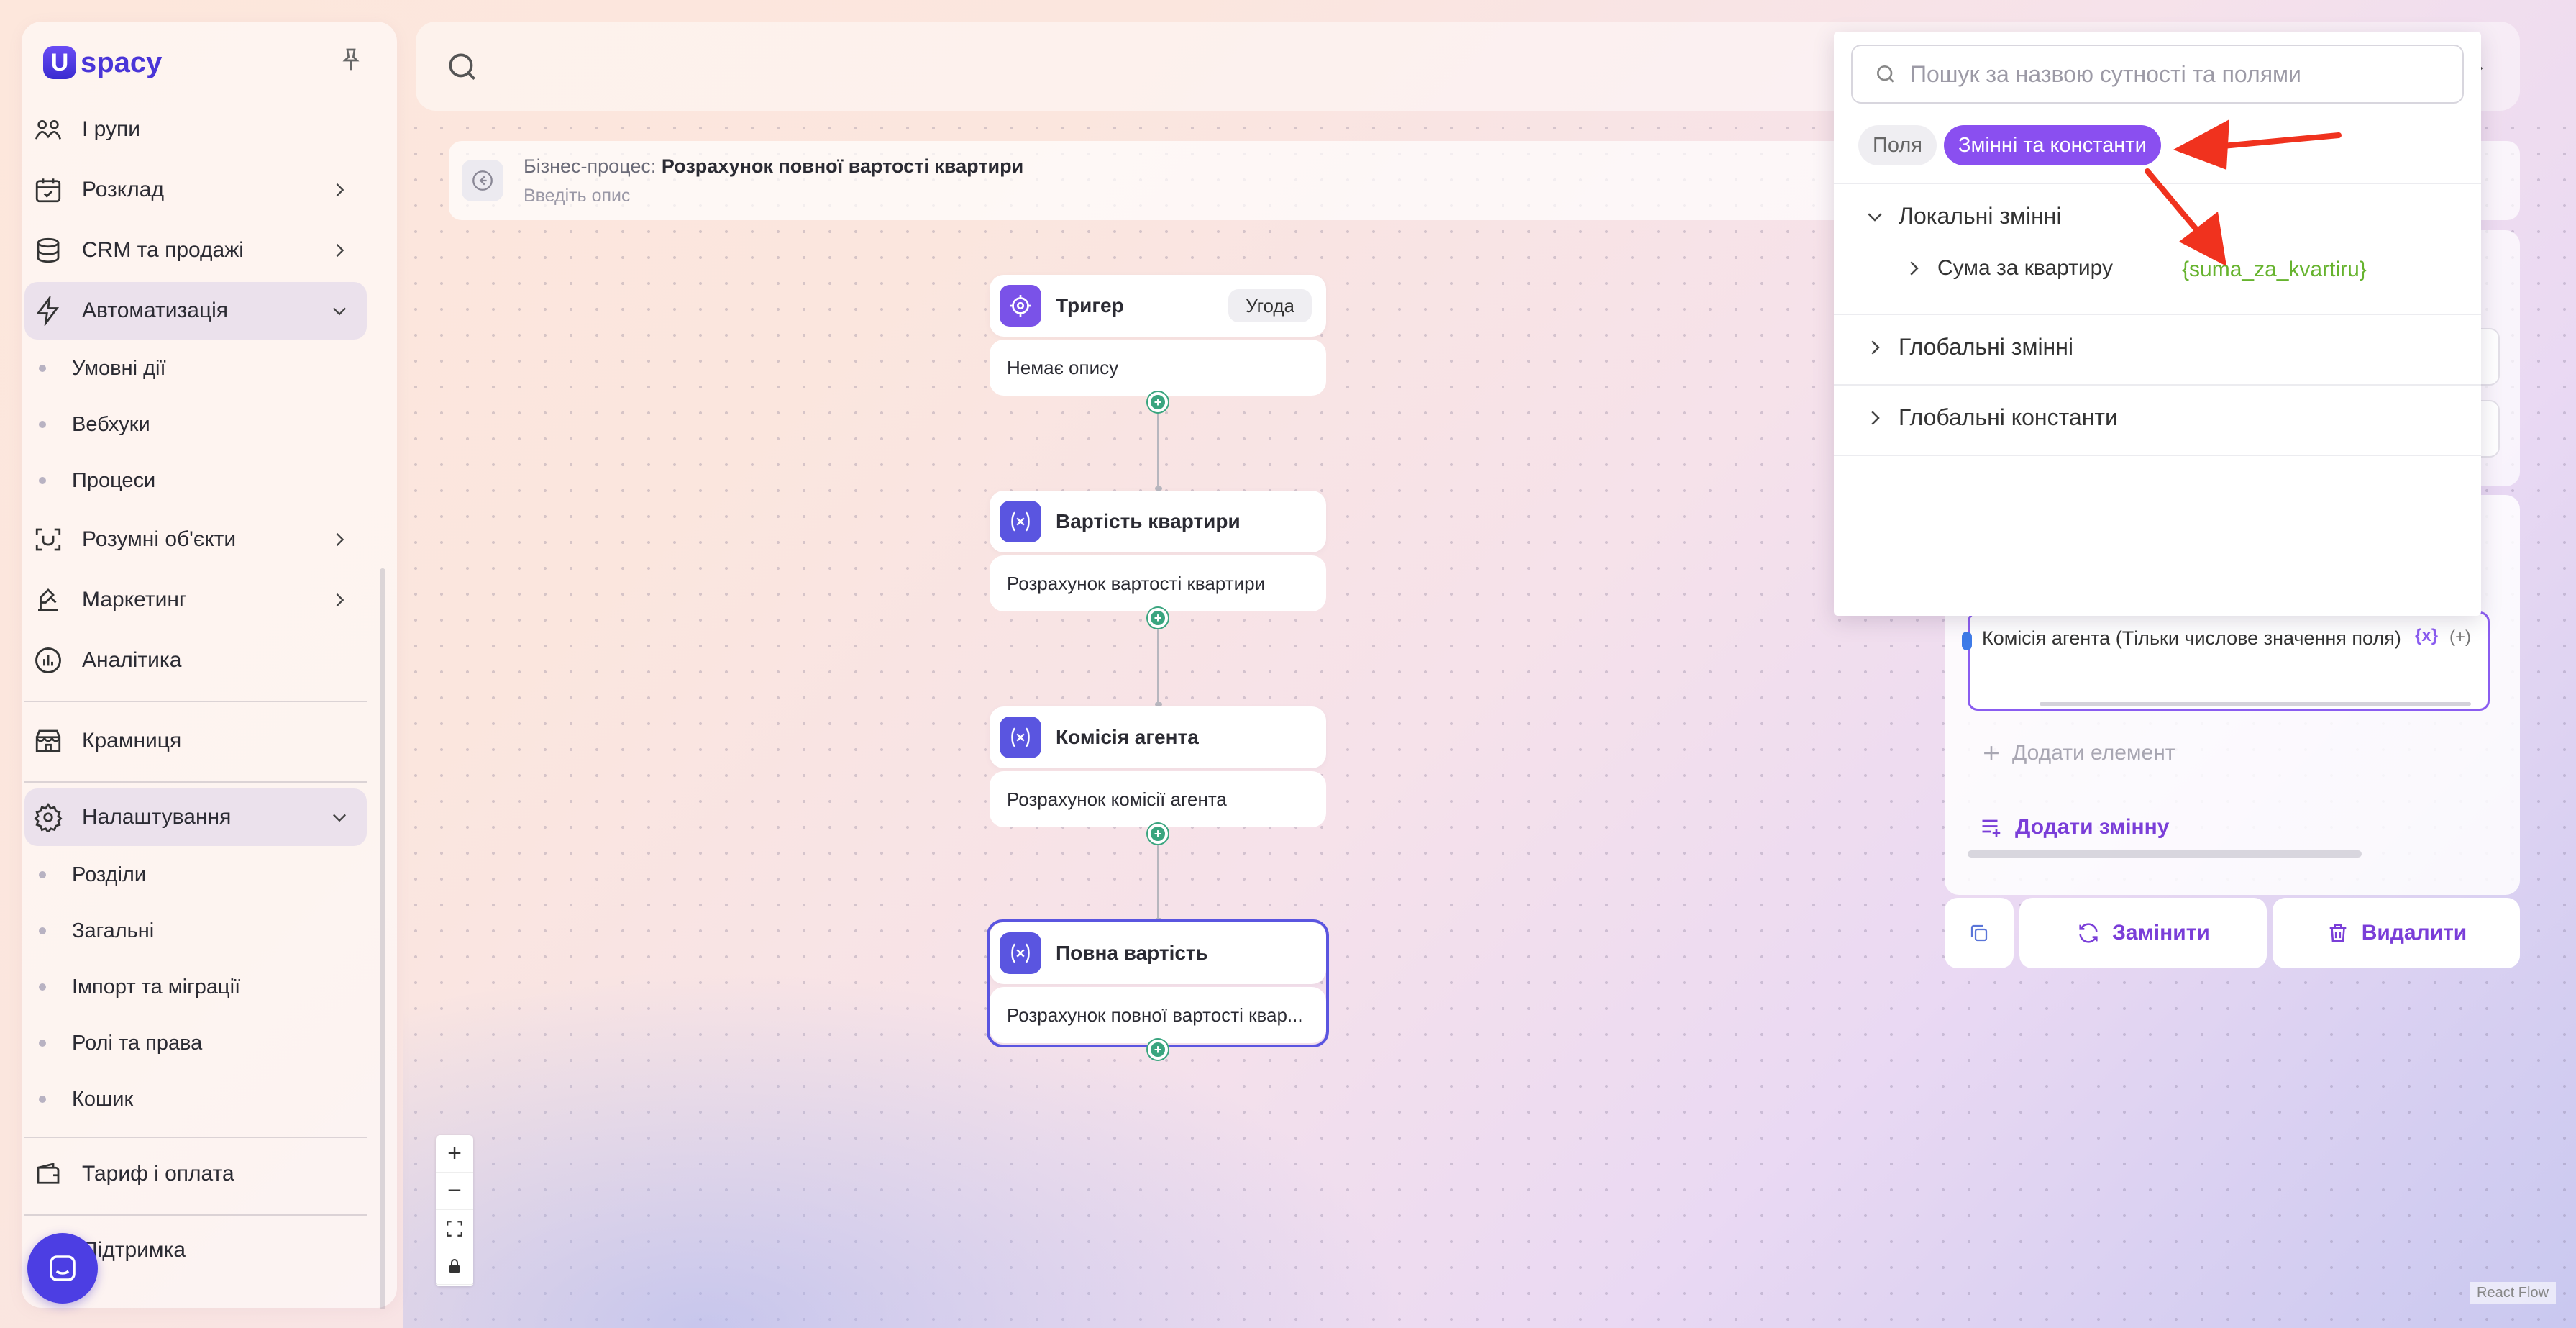 The width and height of the screenshot is (2576, 1328). What do you see at coordinates (2092, 827) in the screenshot?
I see `add-variable-label: Додати змінну` at bounding box center [2092, 827].